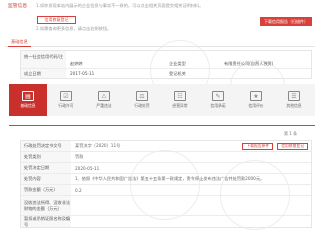  I want to click on info-key: 成立日期, so click(43, 73).